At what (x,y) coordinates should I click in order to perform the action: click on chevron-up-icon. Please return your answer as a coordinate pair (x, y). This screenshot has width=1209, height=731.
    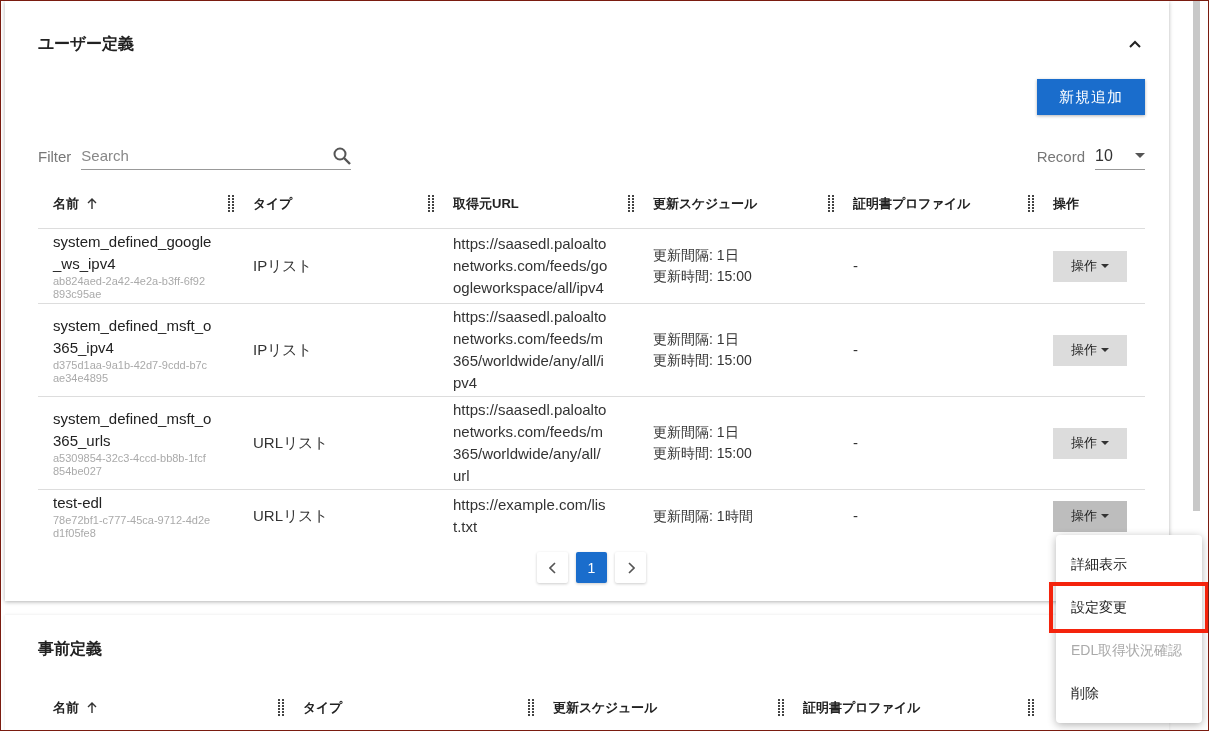
    Looking at the image, I should click on (1135, 44).